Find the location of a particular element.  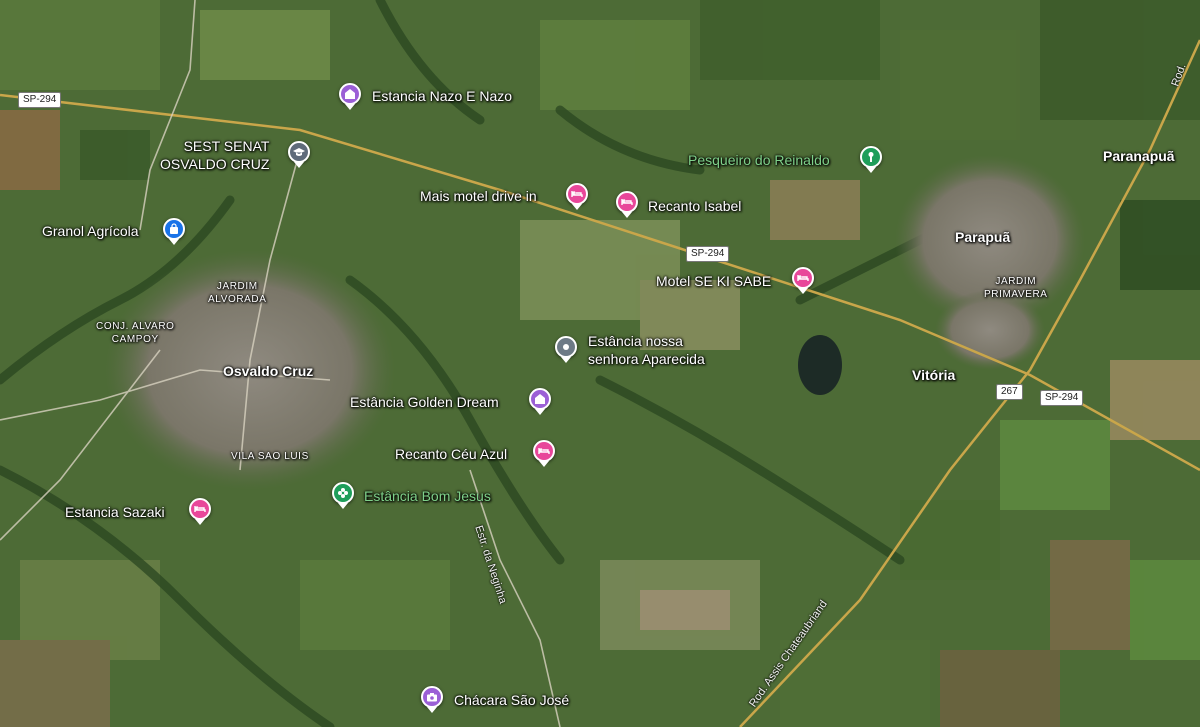

poi-recanto-isabel: Recanto Isabel is located at coordinates (694, 206).